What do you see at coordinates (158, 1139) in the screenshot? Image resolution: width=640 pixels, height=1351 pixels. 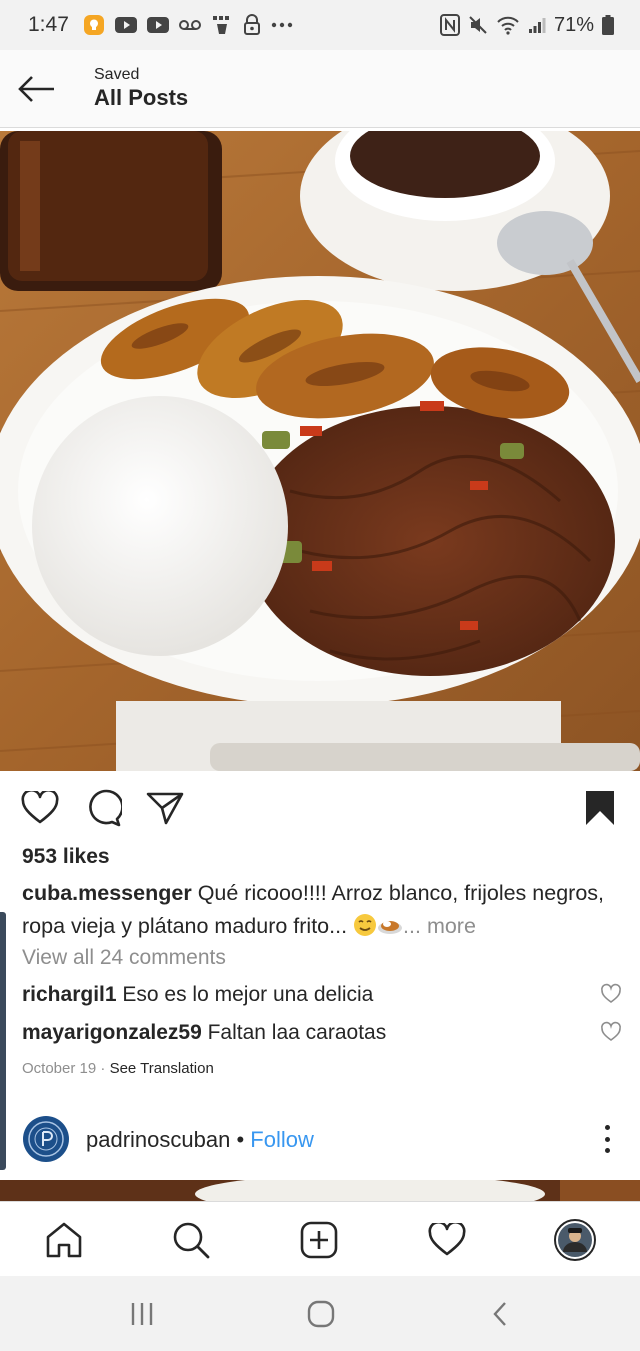 I see `next-post-username: padrinoscuban` at bounding box center [158, 1139].